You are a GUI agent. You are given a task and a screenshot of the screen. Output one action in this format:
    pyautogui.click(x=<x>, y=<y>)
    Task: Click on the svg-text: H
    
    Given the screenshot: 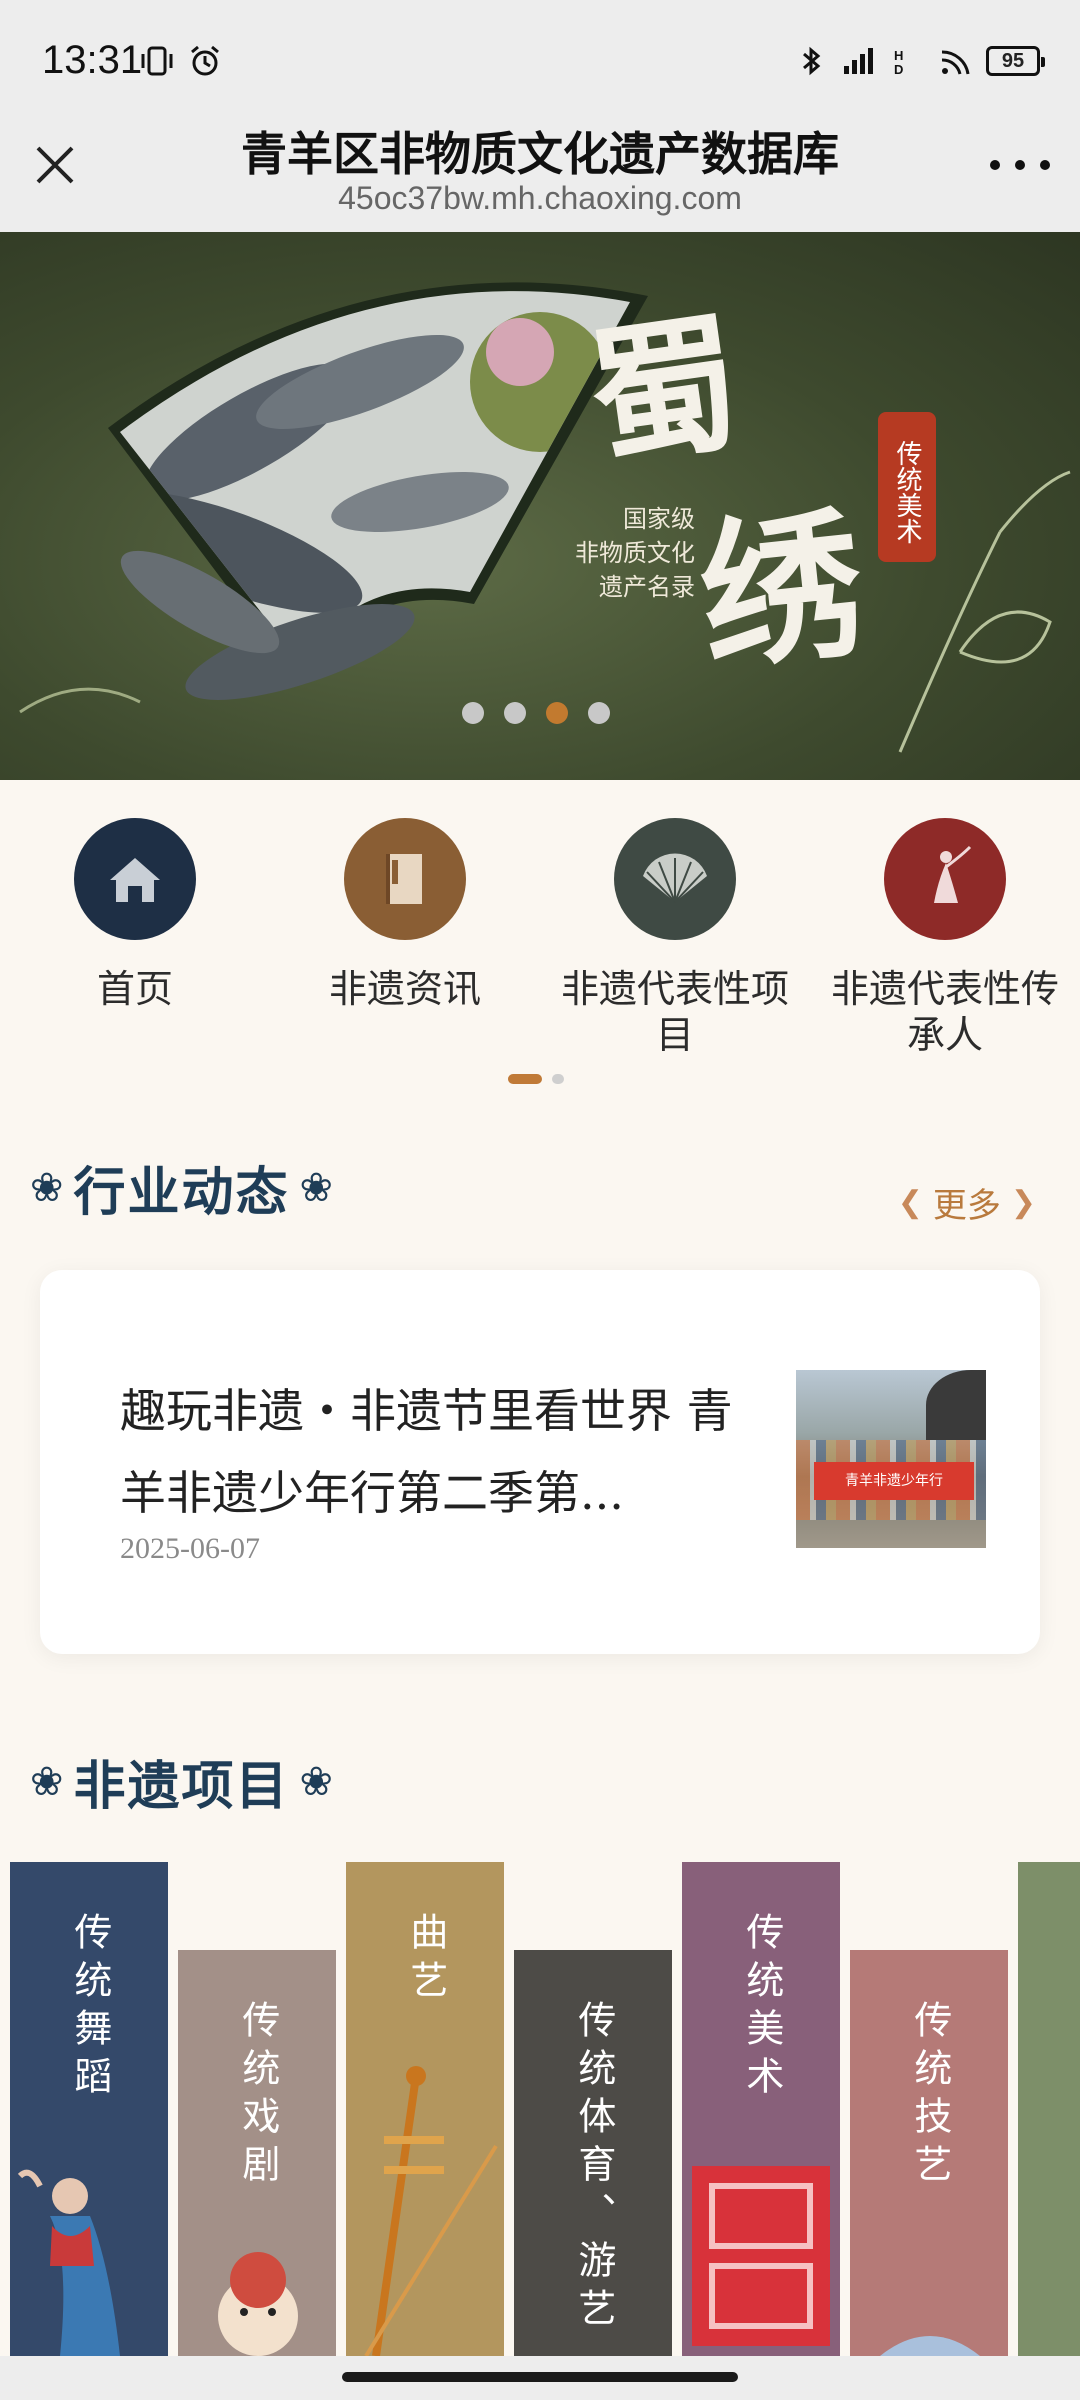 What is the action you would take?
    pyautogui.click(x=898, y=55)
    